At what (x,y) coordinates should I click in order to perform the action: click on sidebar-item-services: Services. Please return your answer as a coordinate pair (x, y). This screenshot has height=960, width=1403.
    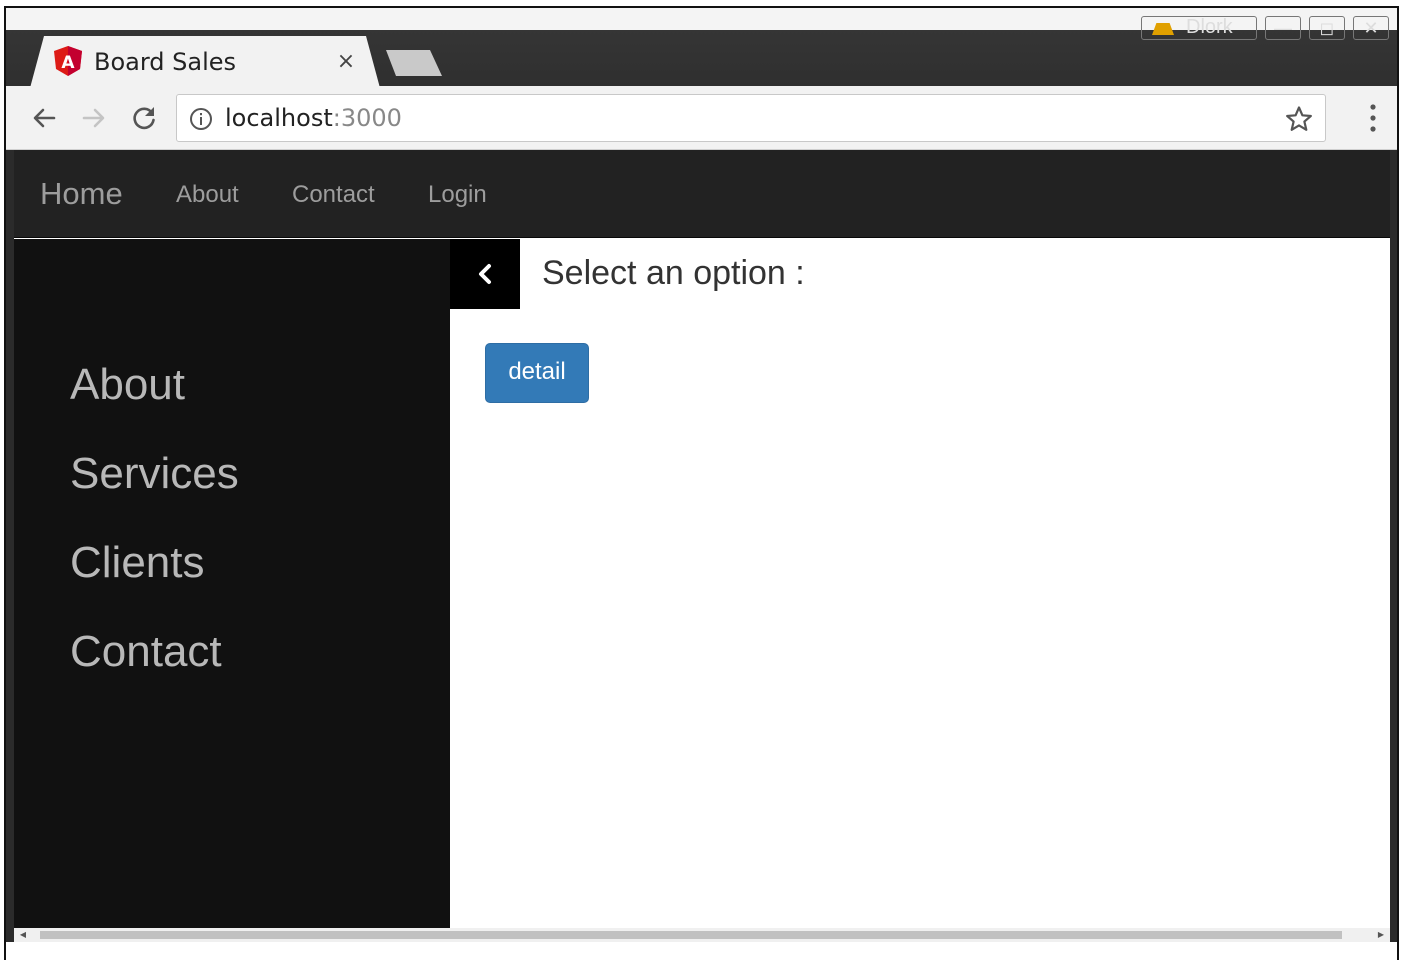
    Looking at the image, I should click on (154, 474).